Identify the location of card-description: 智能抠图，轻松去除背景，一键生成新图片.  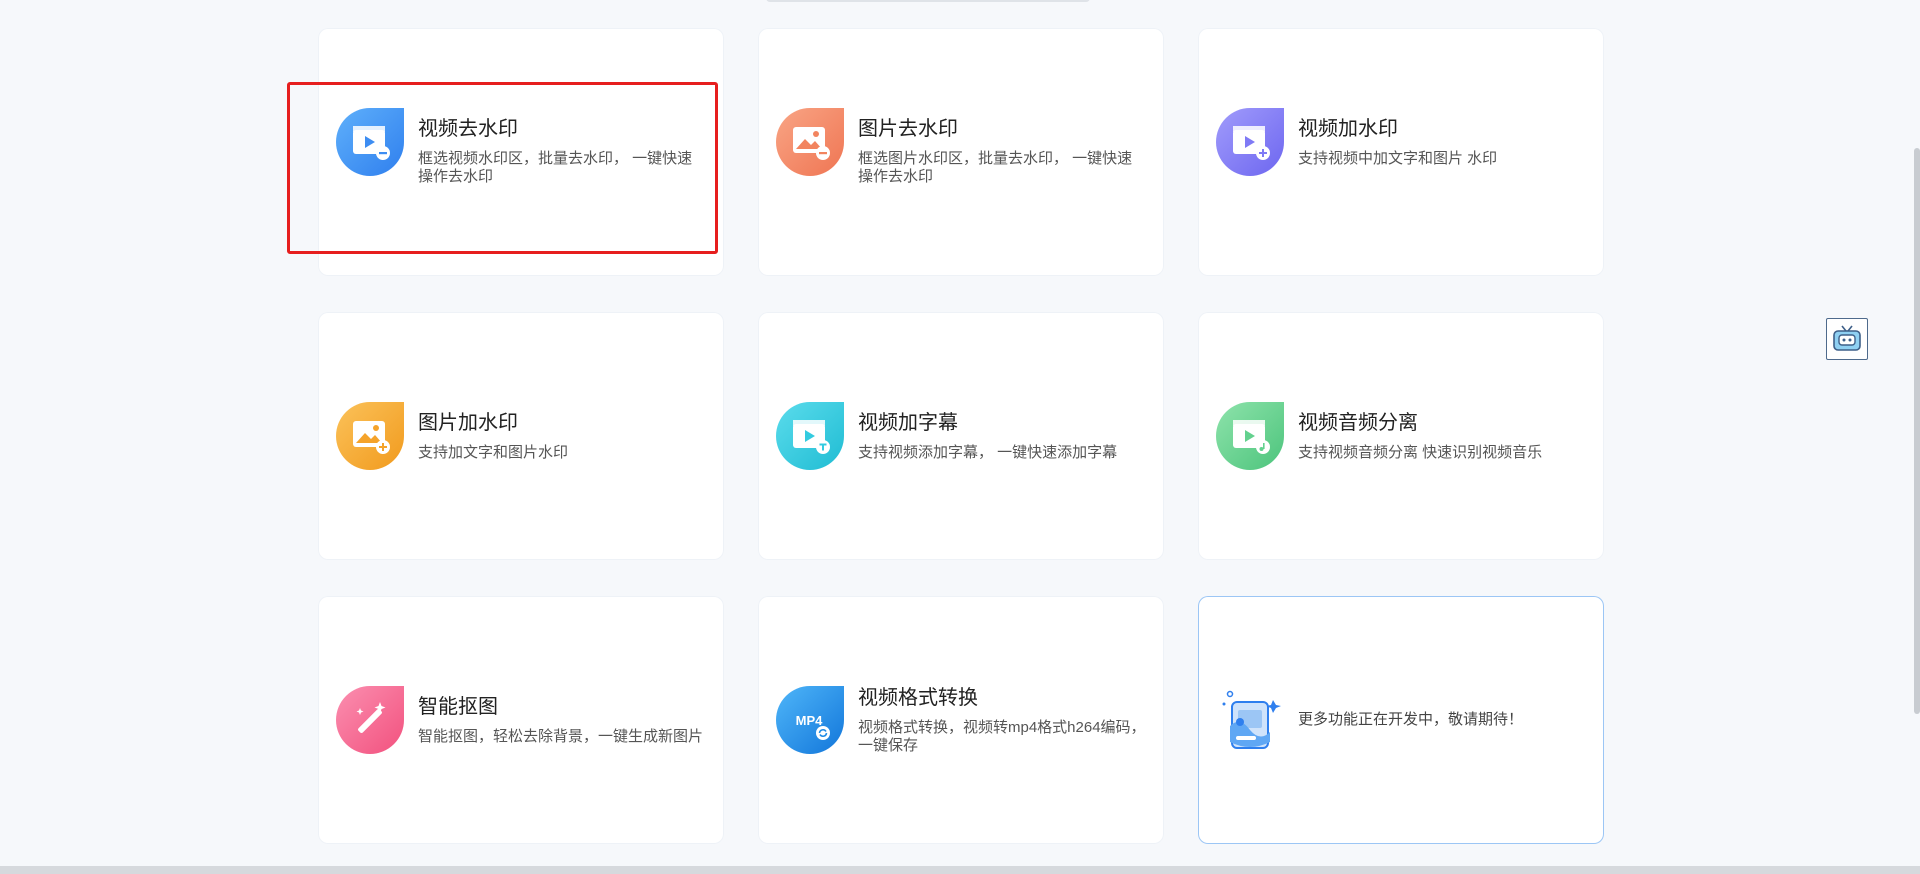
(561, 736).